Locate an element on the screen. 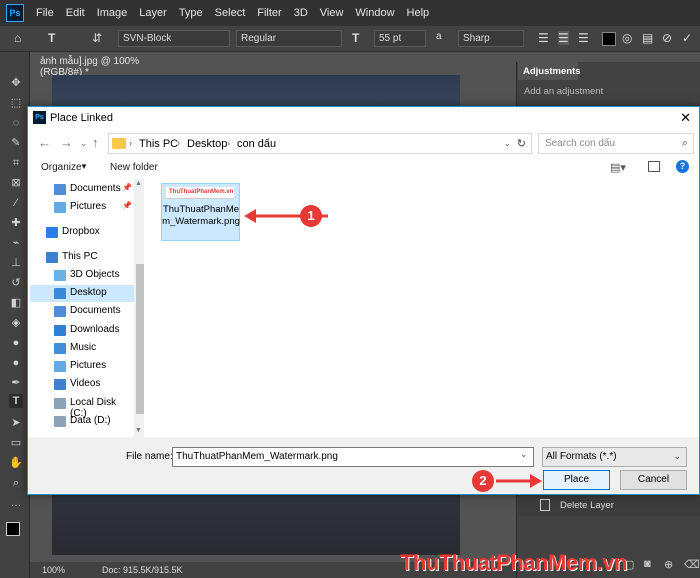 This screenshot has width=700, height=578. cancel-button: Cancel is located at coordinates (653, 480).